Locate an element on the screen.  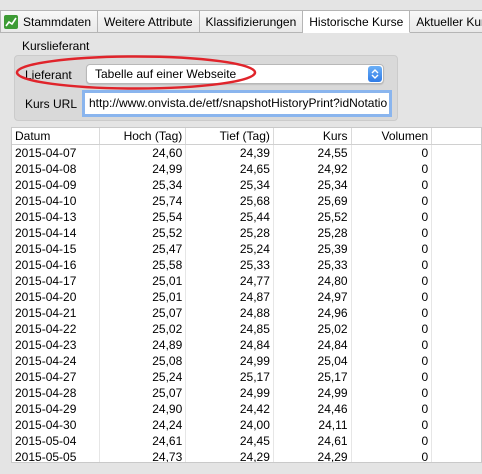
table-row: 2015-04-23 24,89 24,84 24,84 0 is located at coordinates (246, 345).